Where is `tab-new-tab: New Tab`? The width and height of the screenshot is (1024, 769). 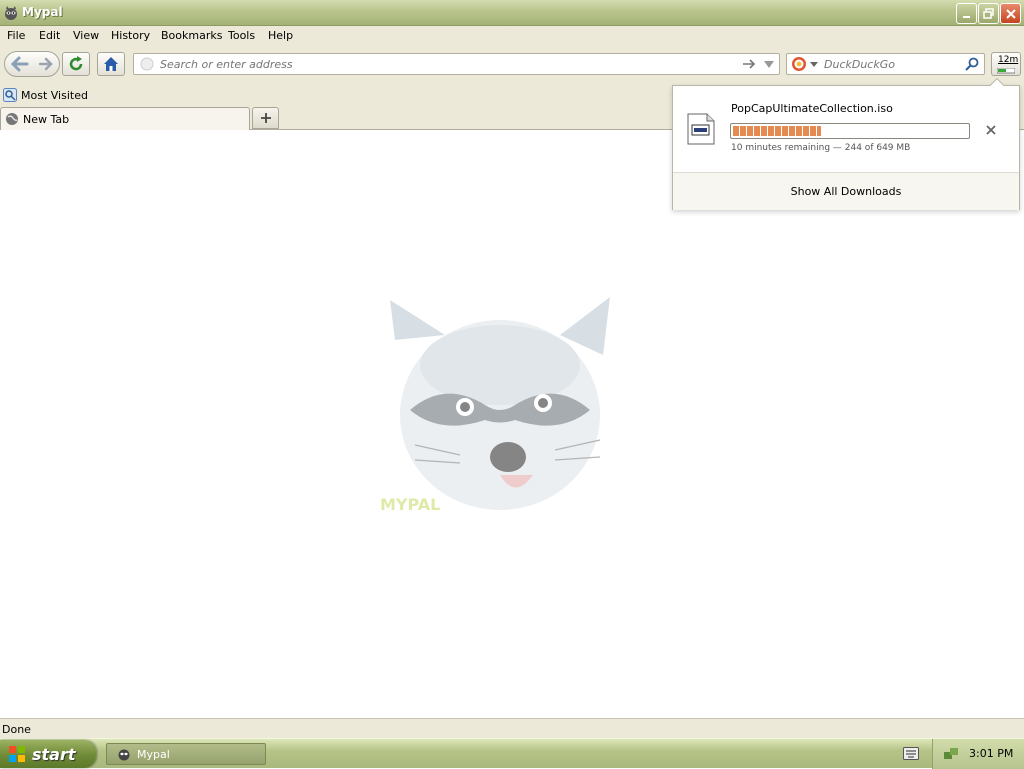 tab-new-tab: New Tab is located at coordinates (125, 118).